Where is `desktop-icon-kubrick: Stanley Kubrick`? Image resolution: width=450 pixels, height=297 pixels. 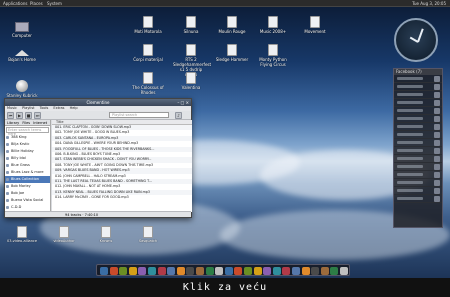 desktop-icon-kubrick: Stanley Kubrick is located at coordinates (22, 89).